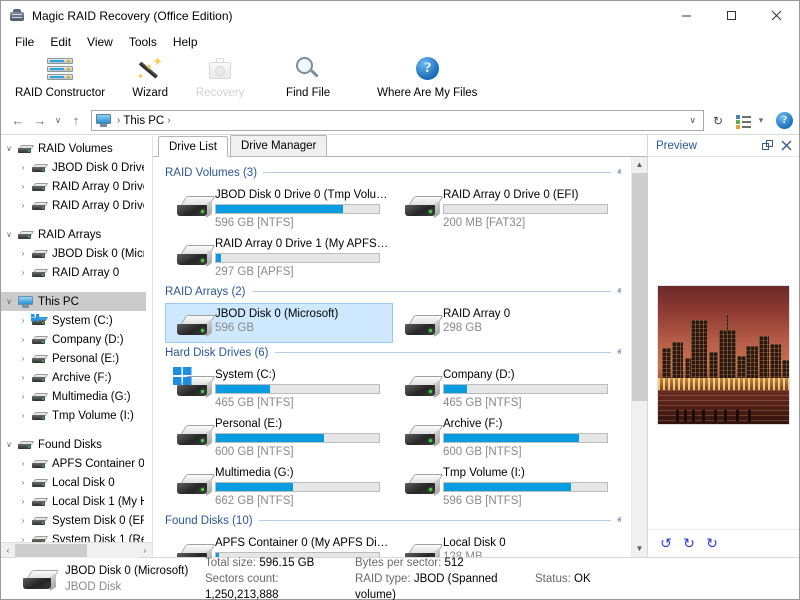 This screenshot has width=800, height=600. What do you see at coordinates (507, 486) in the screenshot?
I see `drive-item: Tmp Volume (I:) 596 GB [NTFS]` at bounding box center [507, 486].